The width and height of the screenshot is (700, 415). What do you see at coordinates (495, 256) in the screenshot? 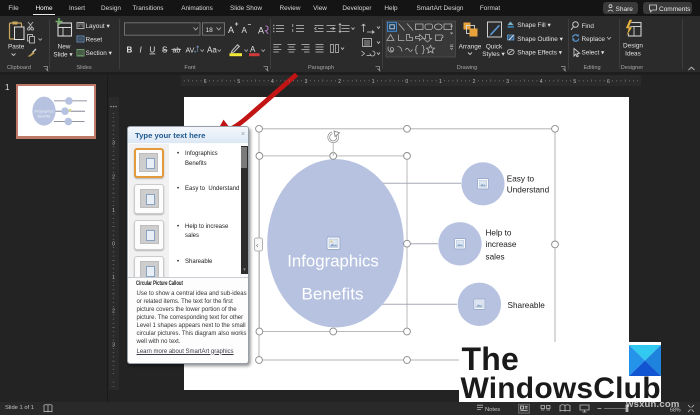
I see `svg-text: sales` at bounding box center [495, 256].